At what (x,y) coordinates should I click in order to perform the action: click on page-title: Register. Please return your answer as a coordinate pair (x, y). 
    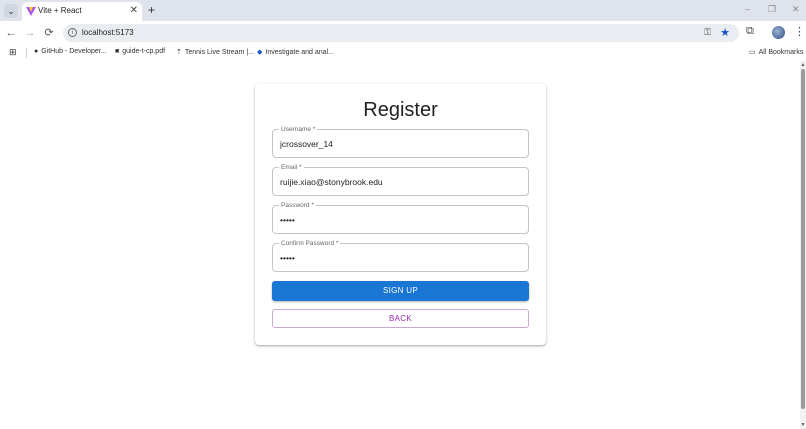
    Looking at the image, I should click on (400, 110).